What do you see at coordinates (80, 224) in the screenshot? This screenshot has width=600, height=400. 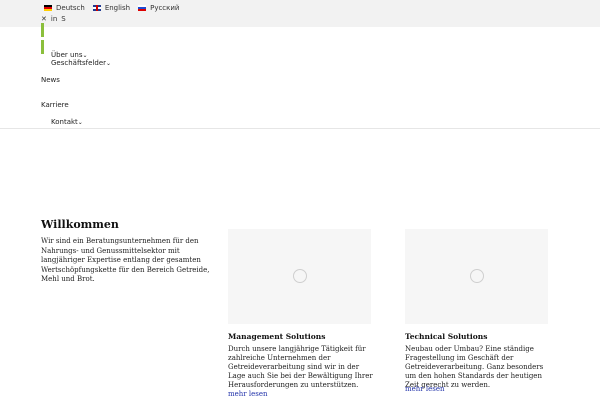 I see `welcome-heading: Willkommen` at bounding box center [80, 224].